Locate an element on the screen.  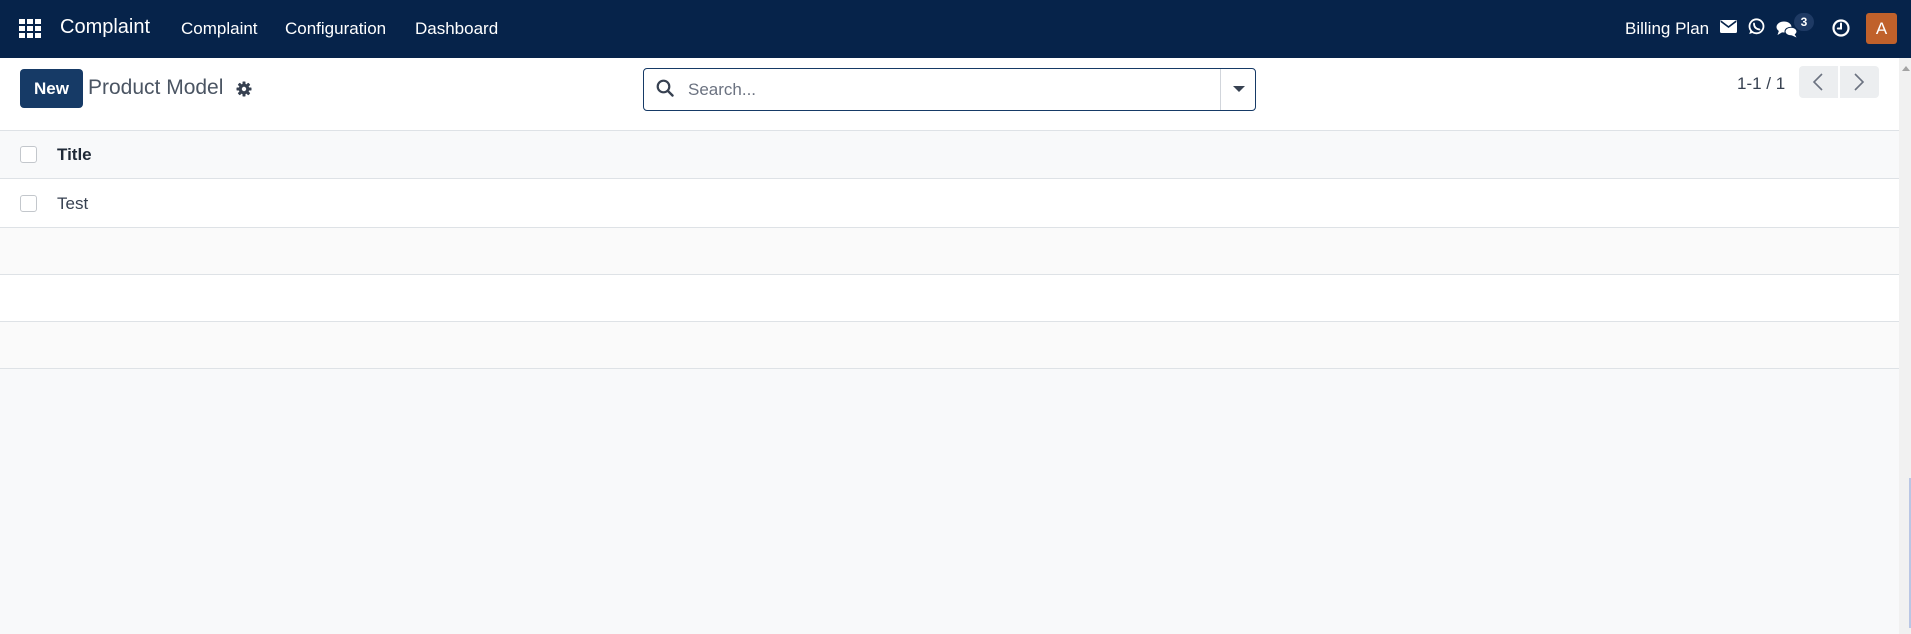
chat-count-badge: 3 is located at coordinates (1804, 22).